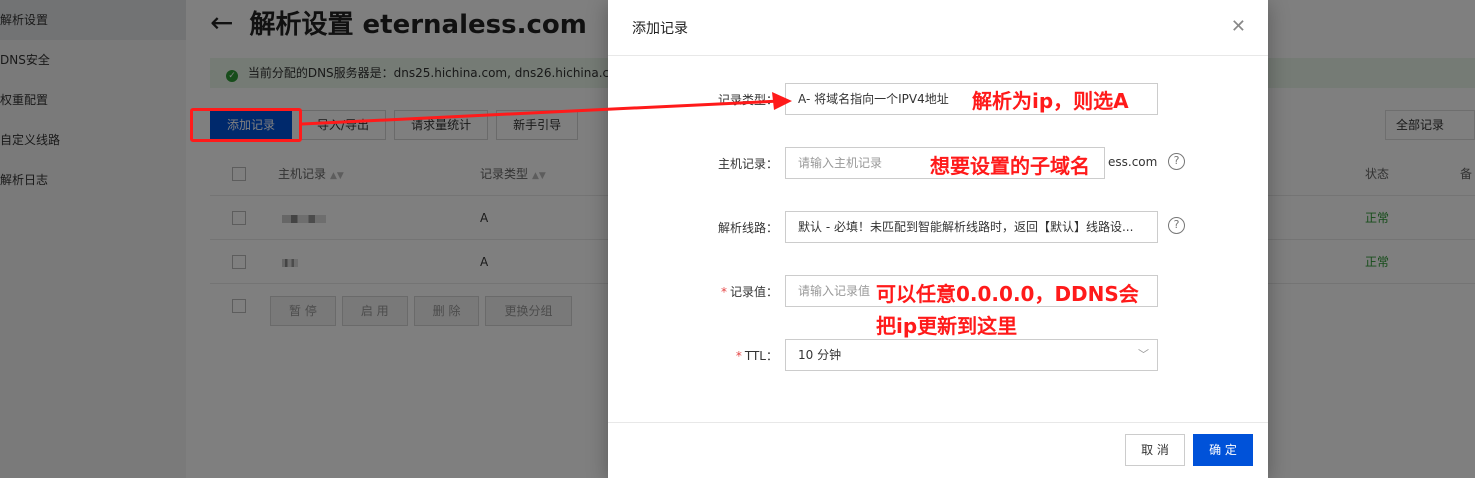  What do you see at coordinates (1007, 294) in the screenshot?
I see `annotation-ddns-line1: 可以任意0.0.0.0，DDNS会` at bounding box center [1007, 294].